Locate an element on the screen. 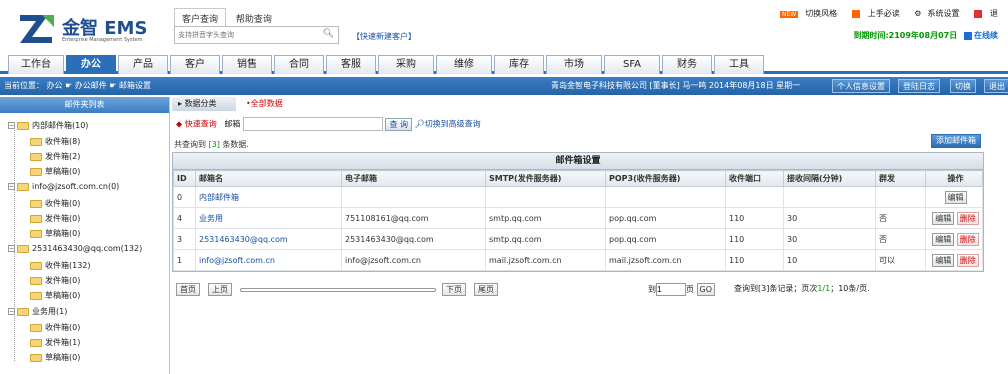 This screenshot has width=1008, height=374. switch-style-link: NEW 切换风格 is located at coordinates (805, 13).